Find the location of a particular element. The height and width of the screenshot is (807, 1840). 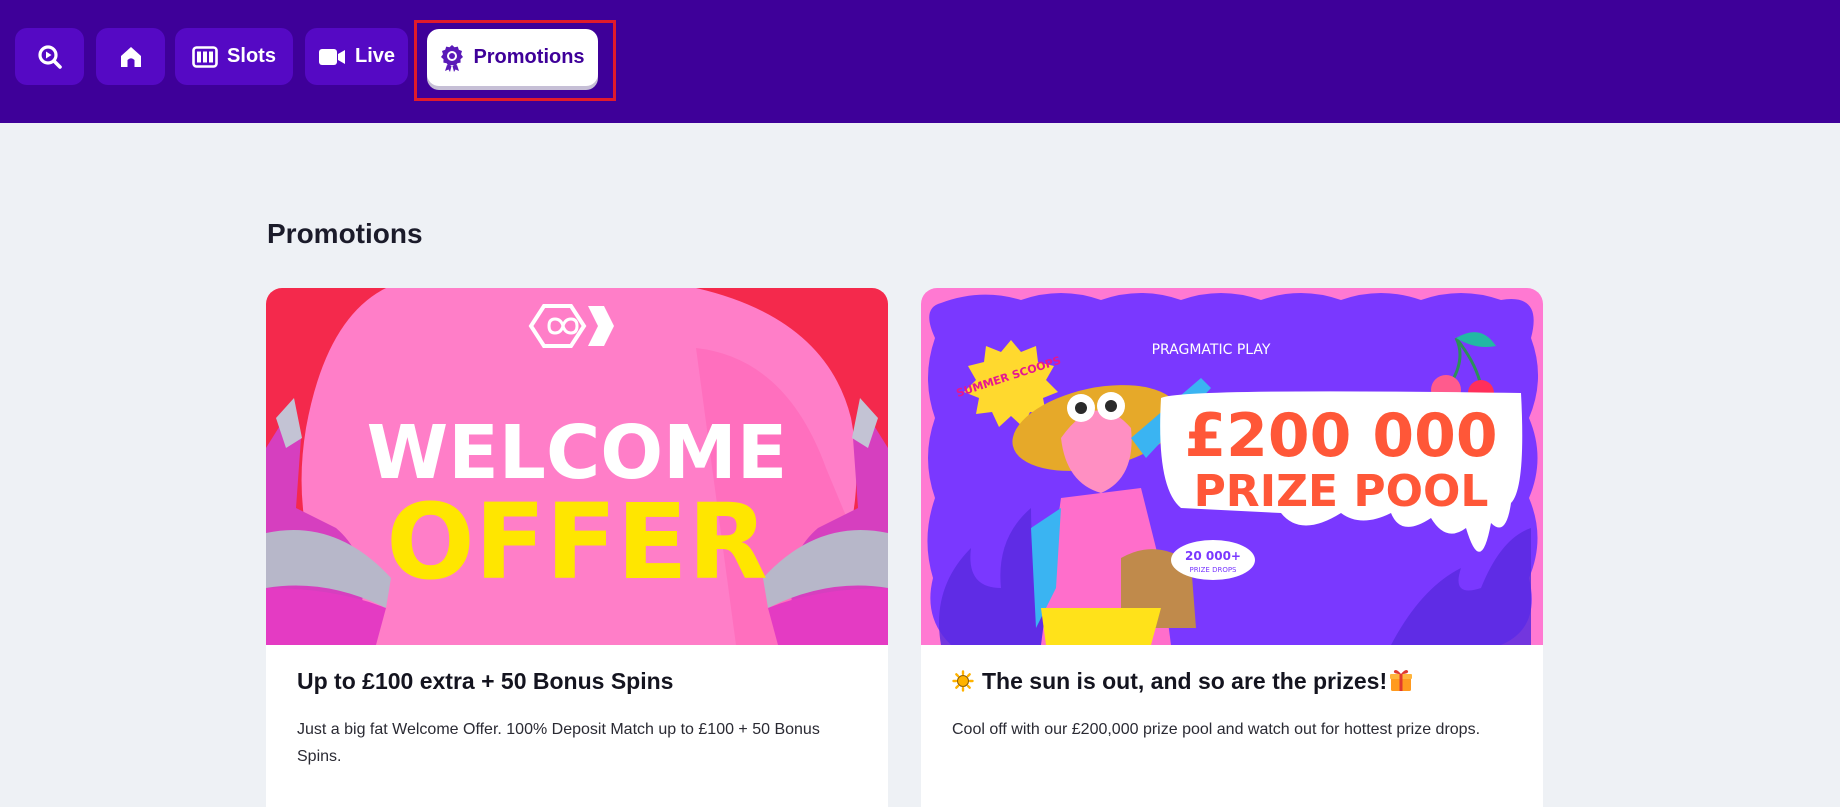

pragmatic-play-logo: PRAGMATIC PLAY is located at coordinates (1211, 350).